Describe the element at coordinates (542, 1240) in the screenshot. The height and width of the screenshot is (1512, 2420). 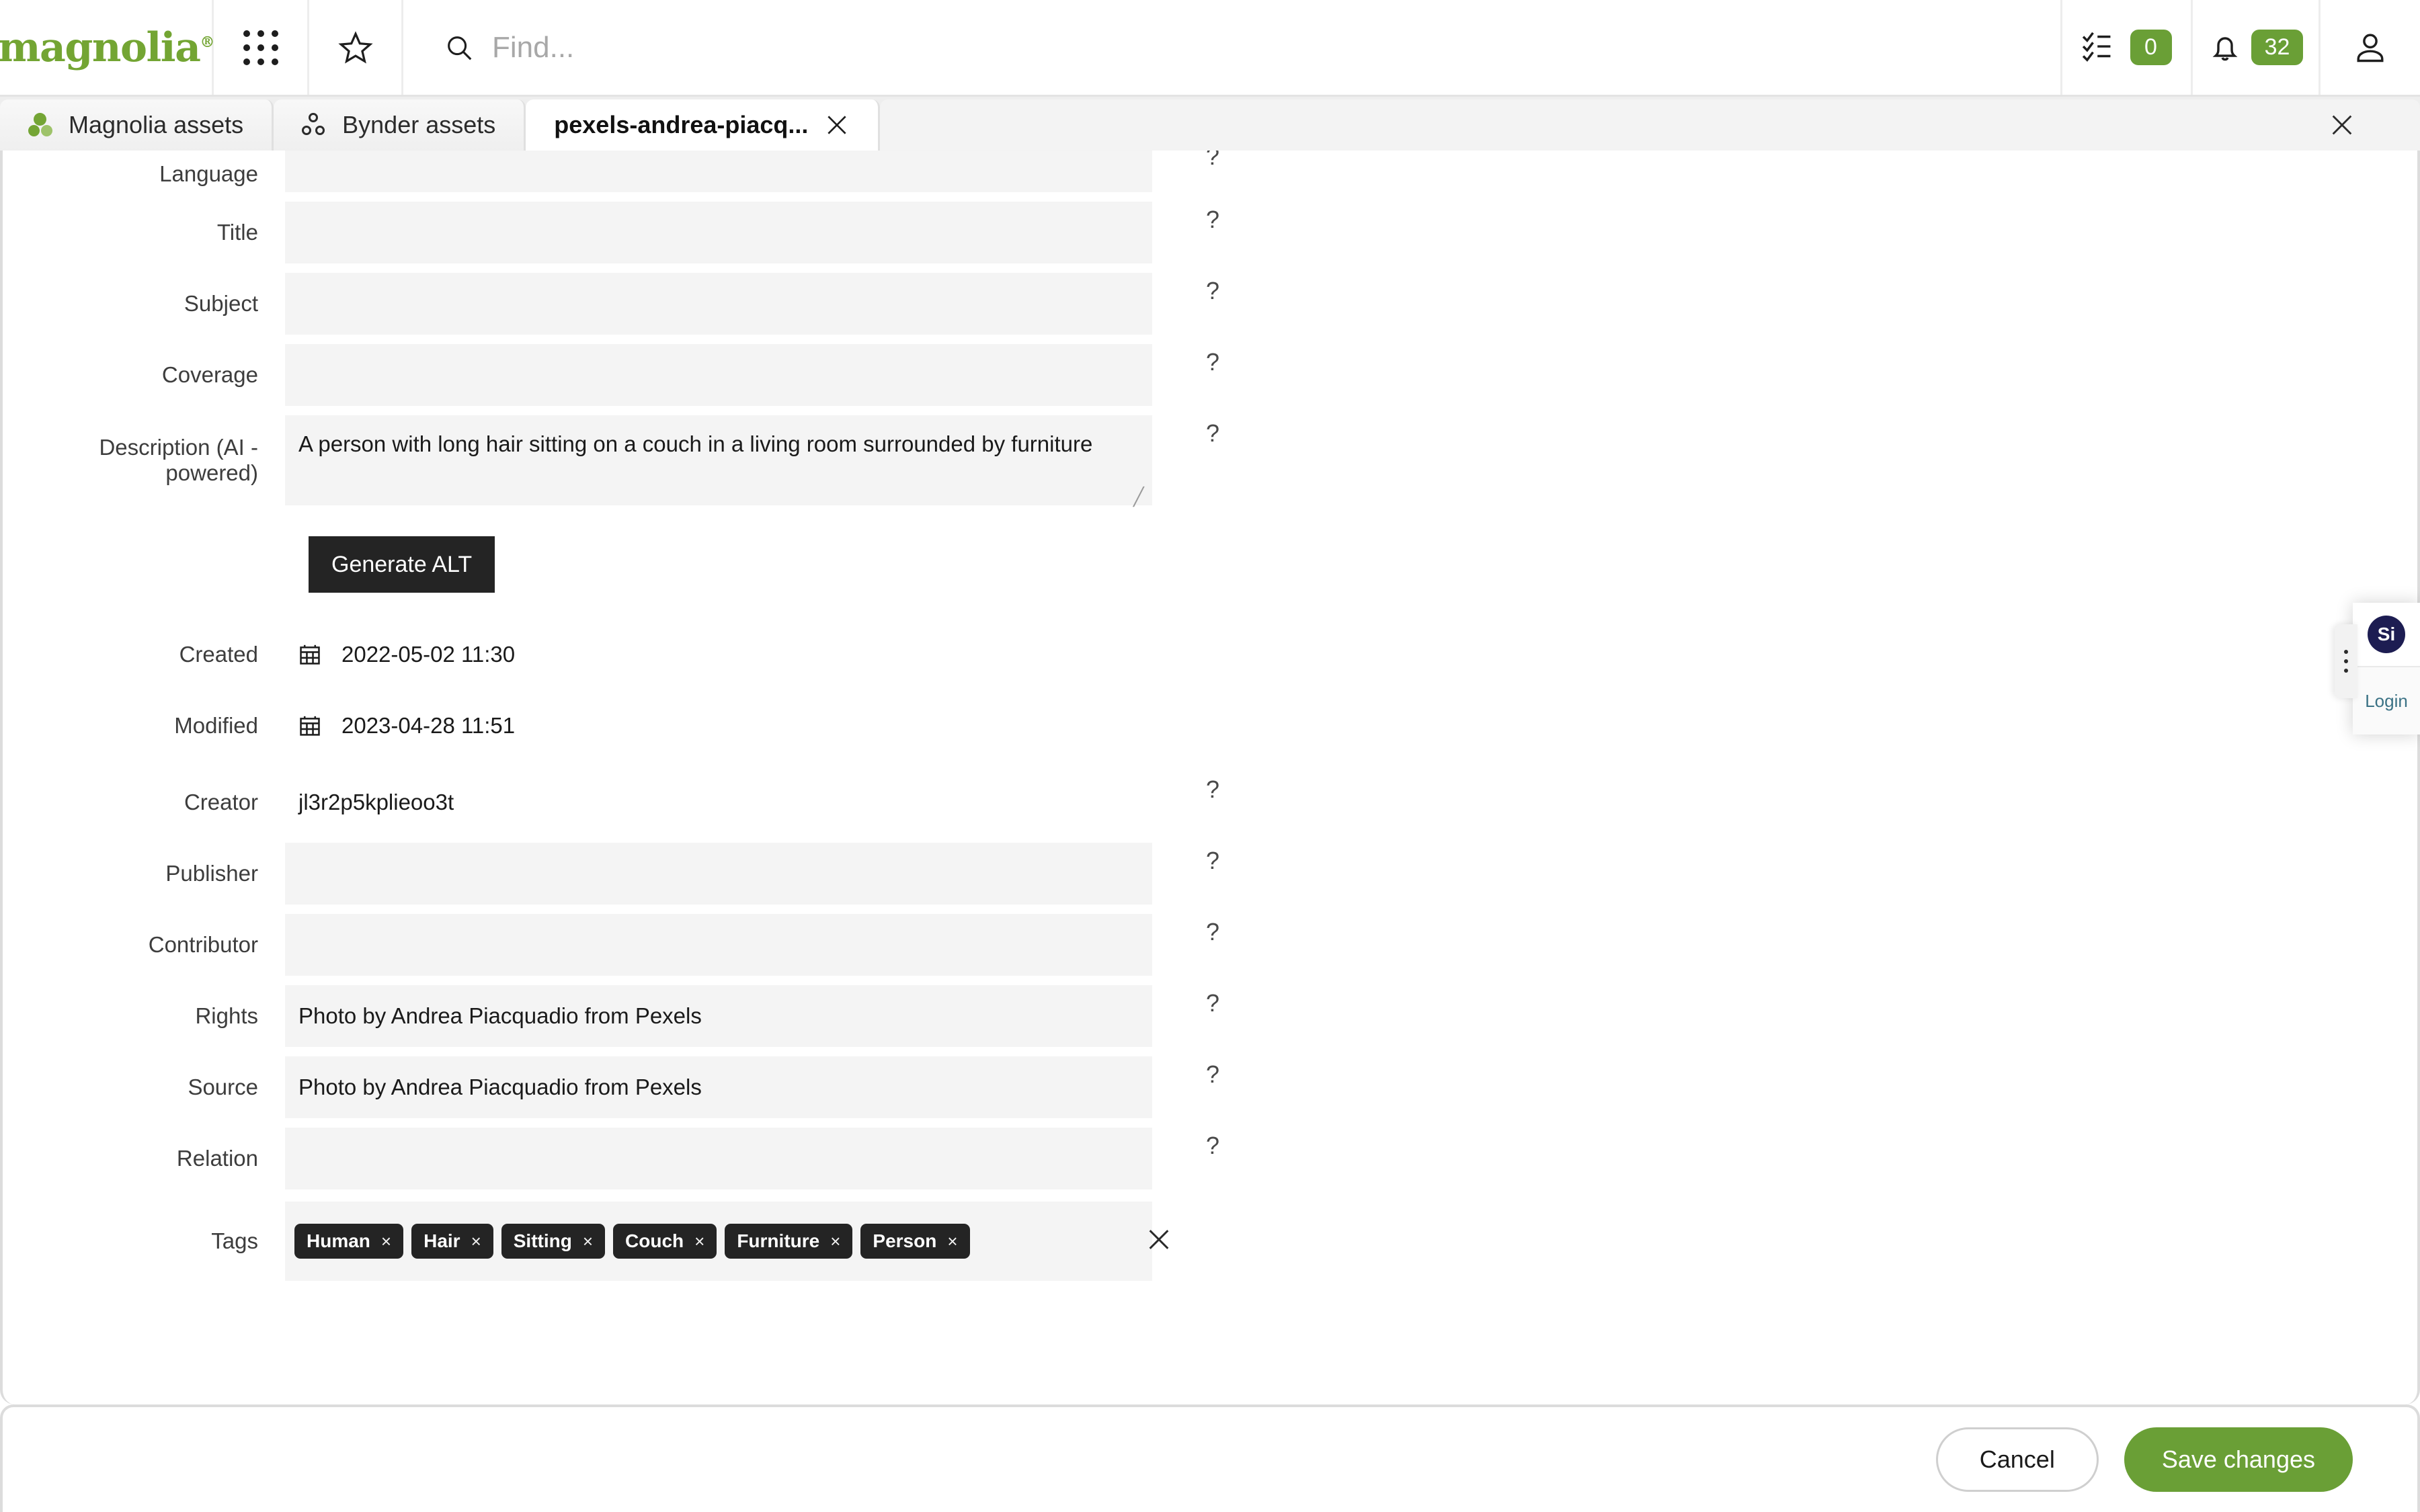
I see `tag-label: Sitting` at that location.